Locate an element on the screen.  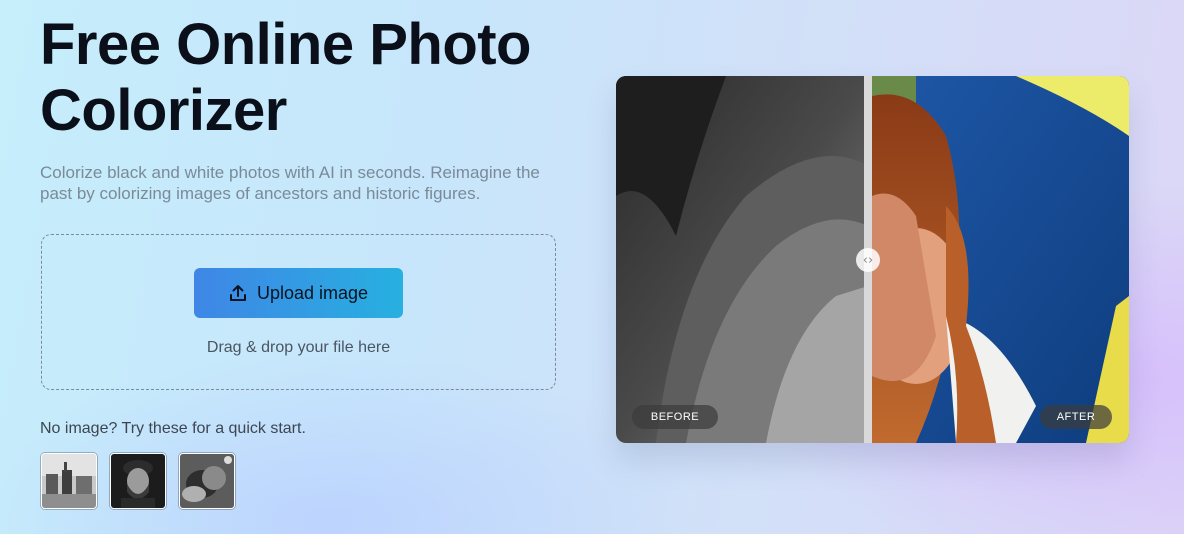
upload-button-label: Upload image is located at coordinates (312, 292).